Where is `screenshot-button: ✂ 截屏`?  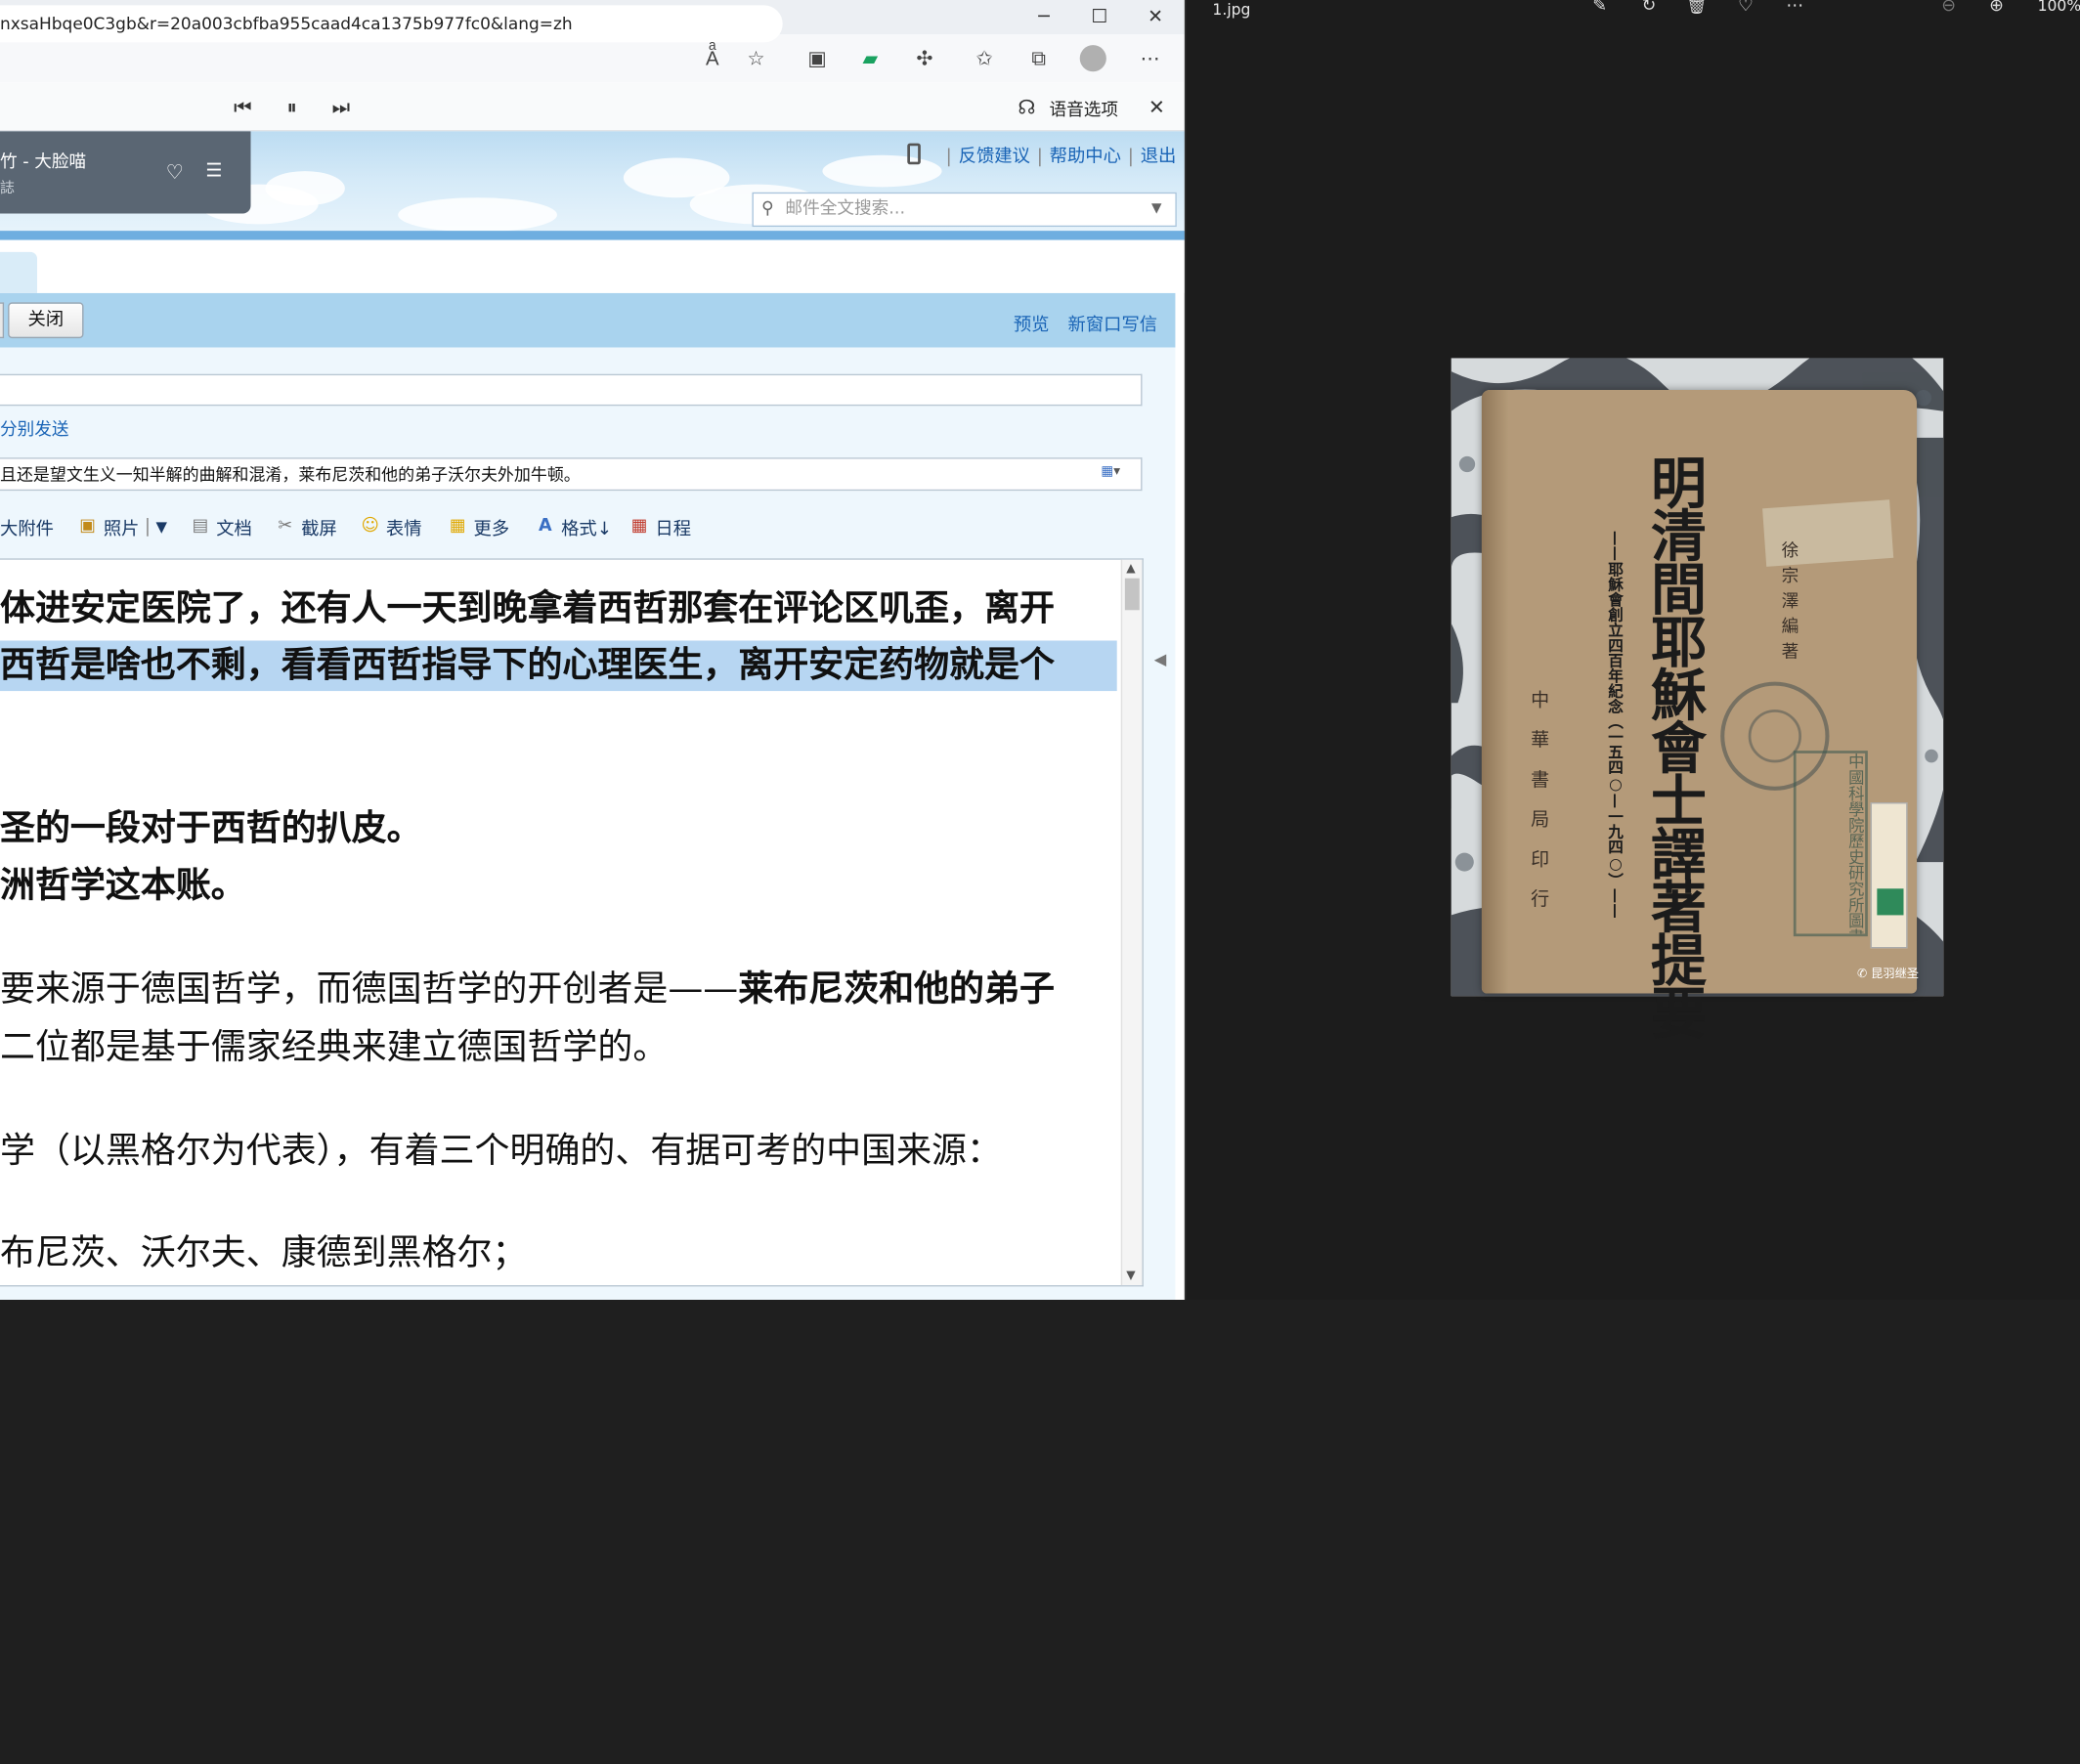 screenshot-button: ✂ 截屏 is located at coordinates (306, 526).